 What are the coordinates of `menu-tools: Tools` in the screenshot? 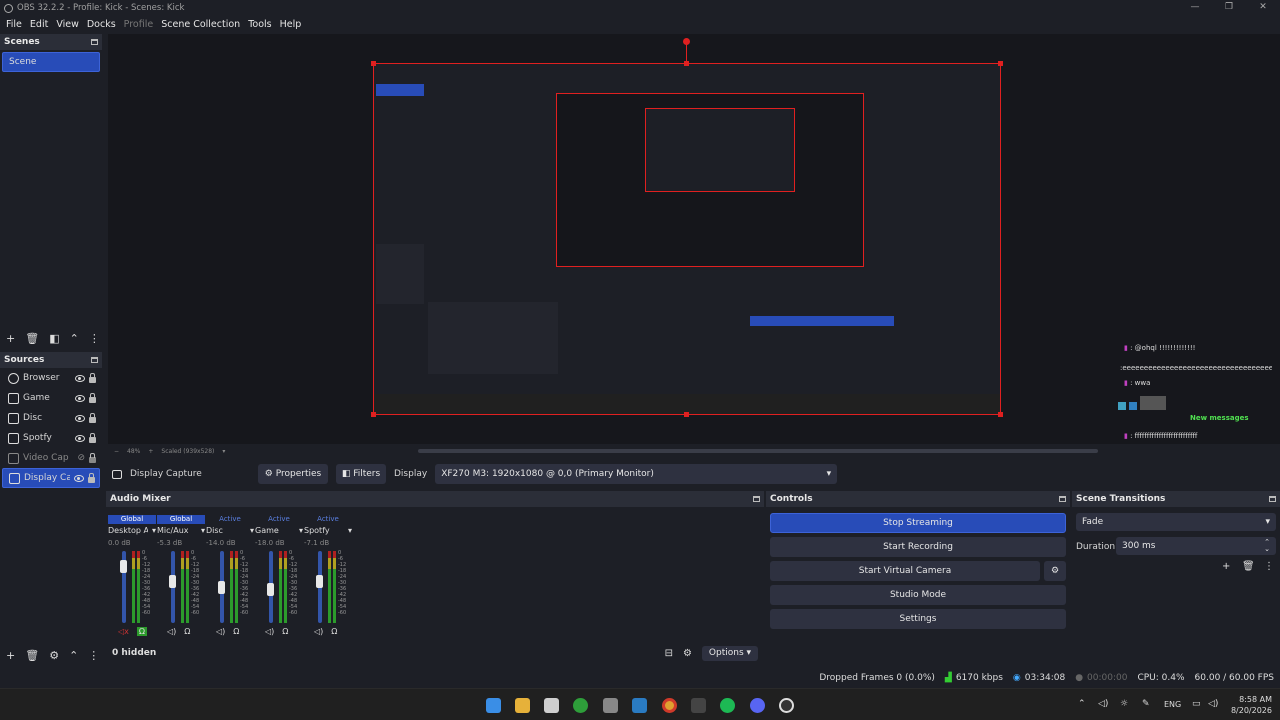 It's located at (259, 24).